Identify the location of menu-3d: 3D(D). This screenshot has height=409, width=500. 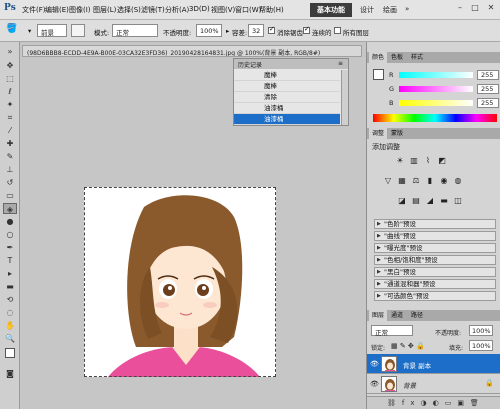
(199, 9).